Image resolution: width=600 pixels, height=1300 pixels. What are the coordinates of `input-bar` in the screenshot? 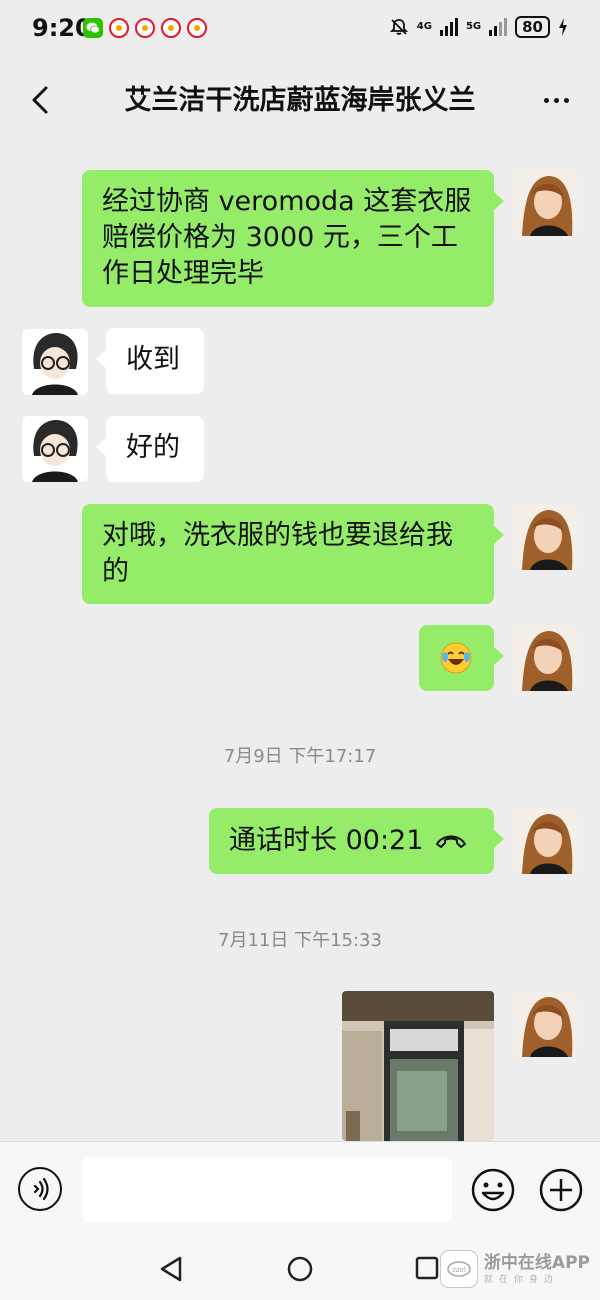 It's located at (300, 1188).